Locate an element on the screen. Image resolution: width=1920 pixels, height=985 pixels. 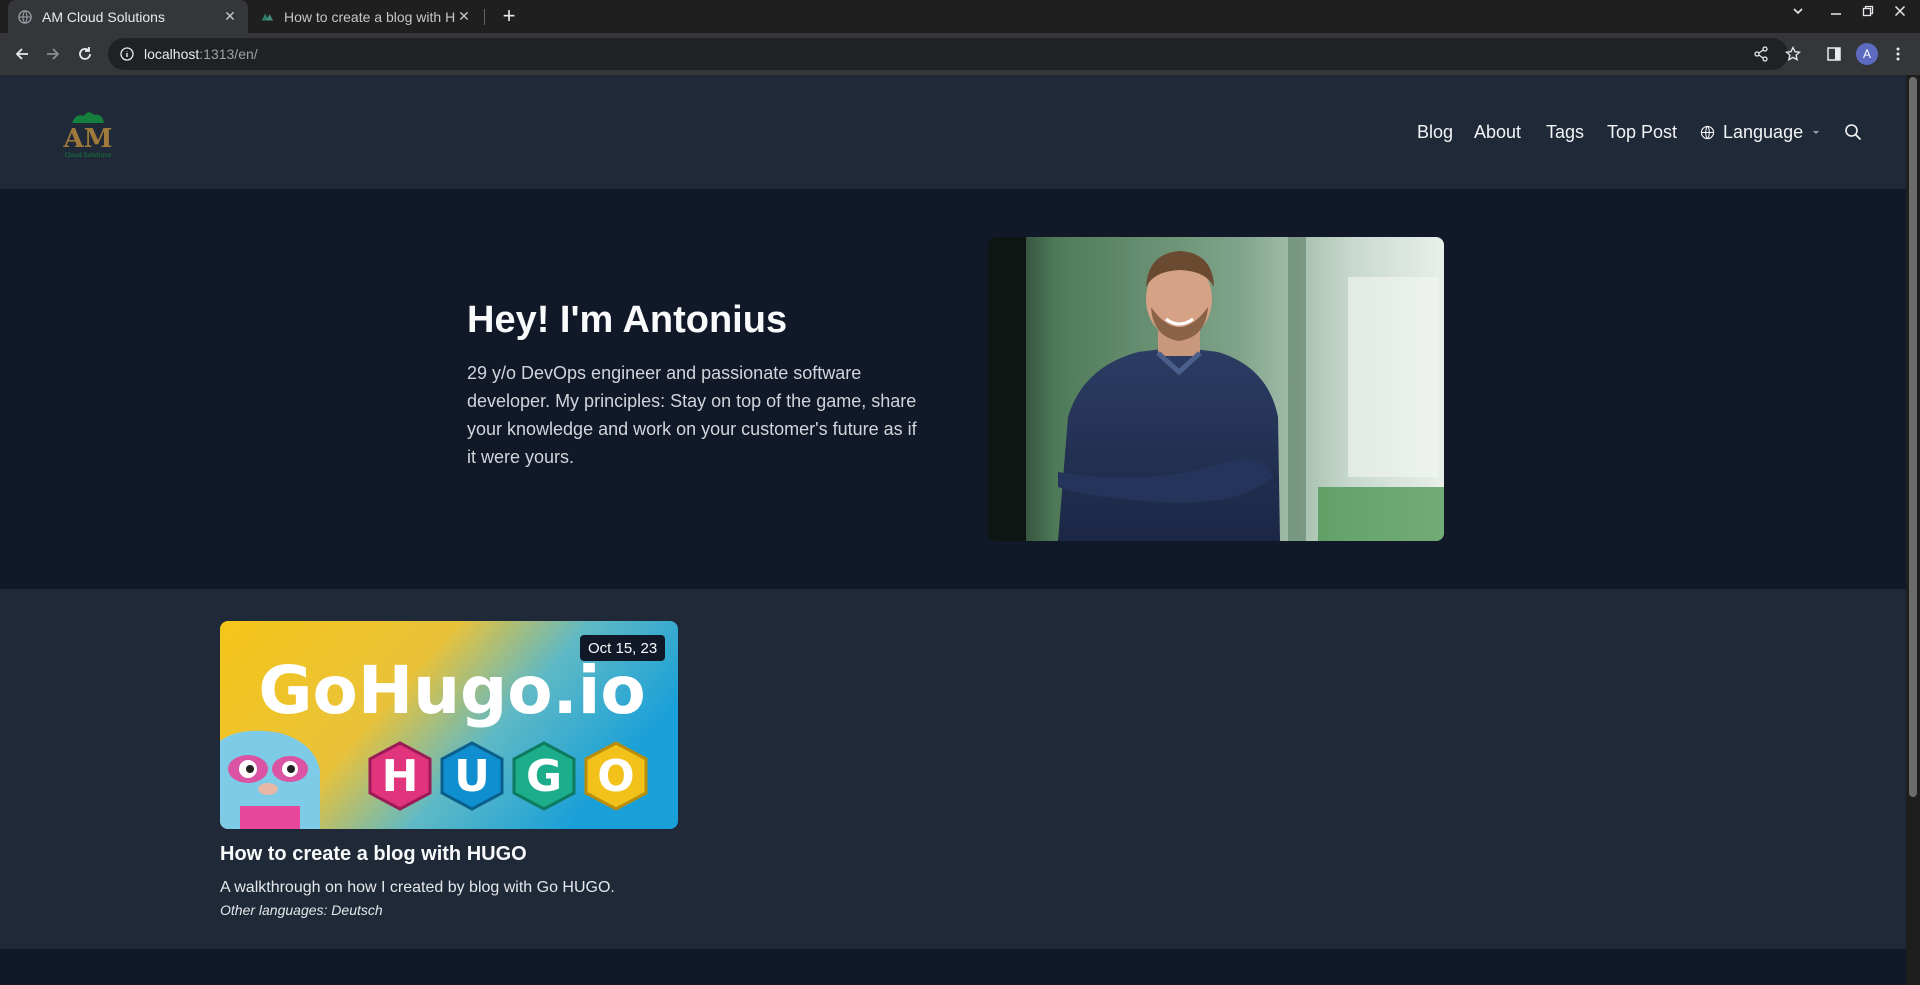
browser-tab-active: AM Cloud Solutions ✕ is located at coordinates (128, 16).